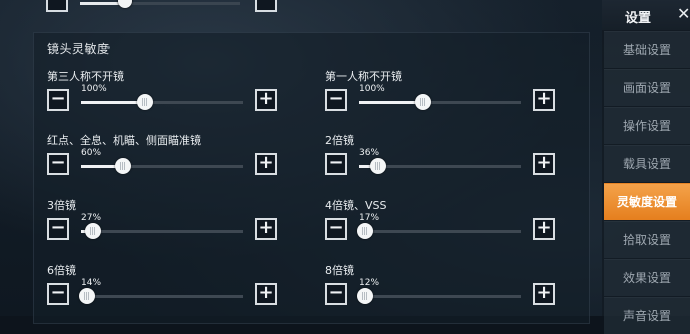  What do you see at coordinates (647, 49) in the screenshot?
I see `sidebar-item: 基础设置` at bounding box center [647, 49].